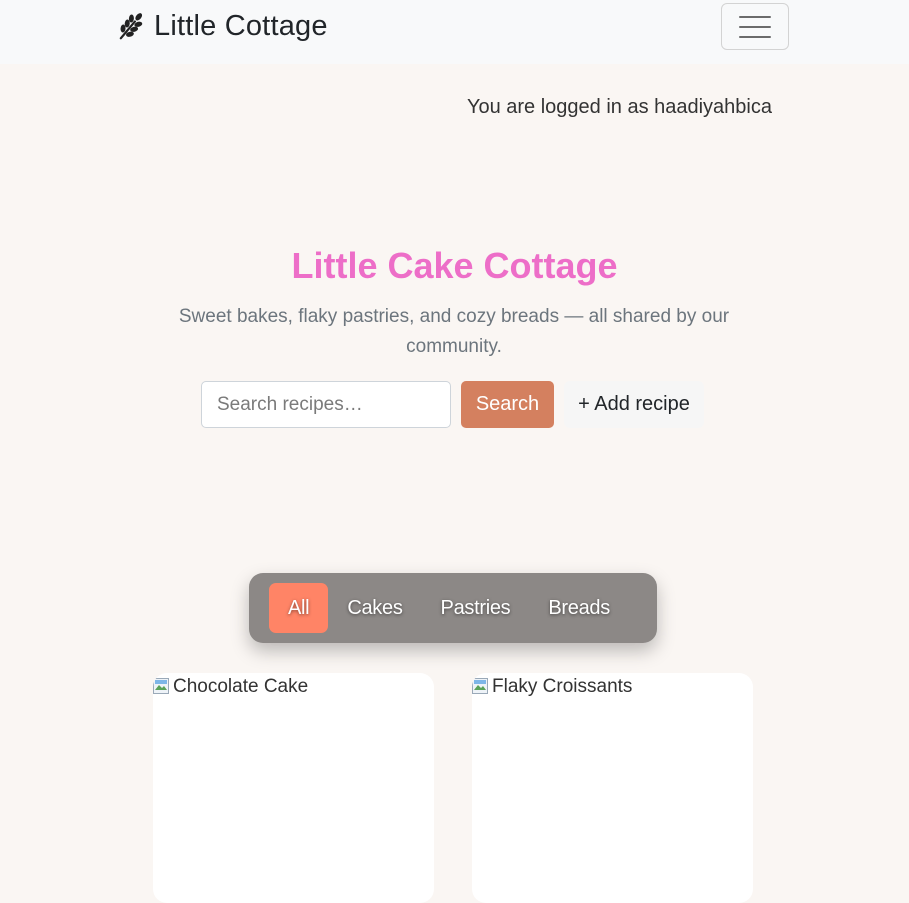 The height and width of the screenshot is (903, 909). I want to click on wheat-icon, so click(131, 26).